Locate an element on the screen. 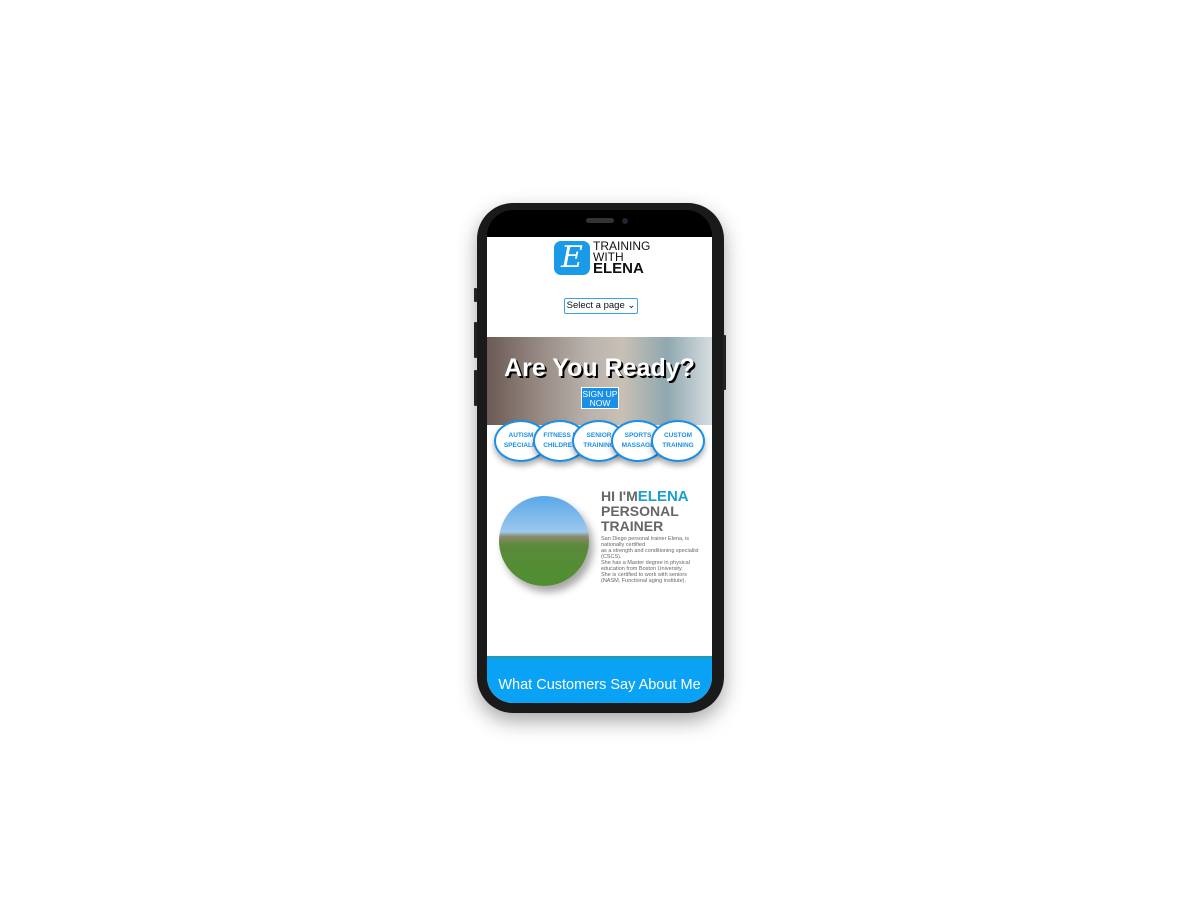 Image resolution: width=1200 pixels, height=900 pixels. hero-banner: Are You Ready? SIGN UP NOW is located at coordinates (599, 381).